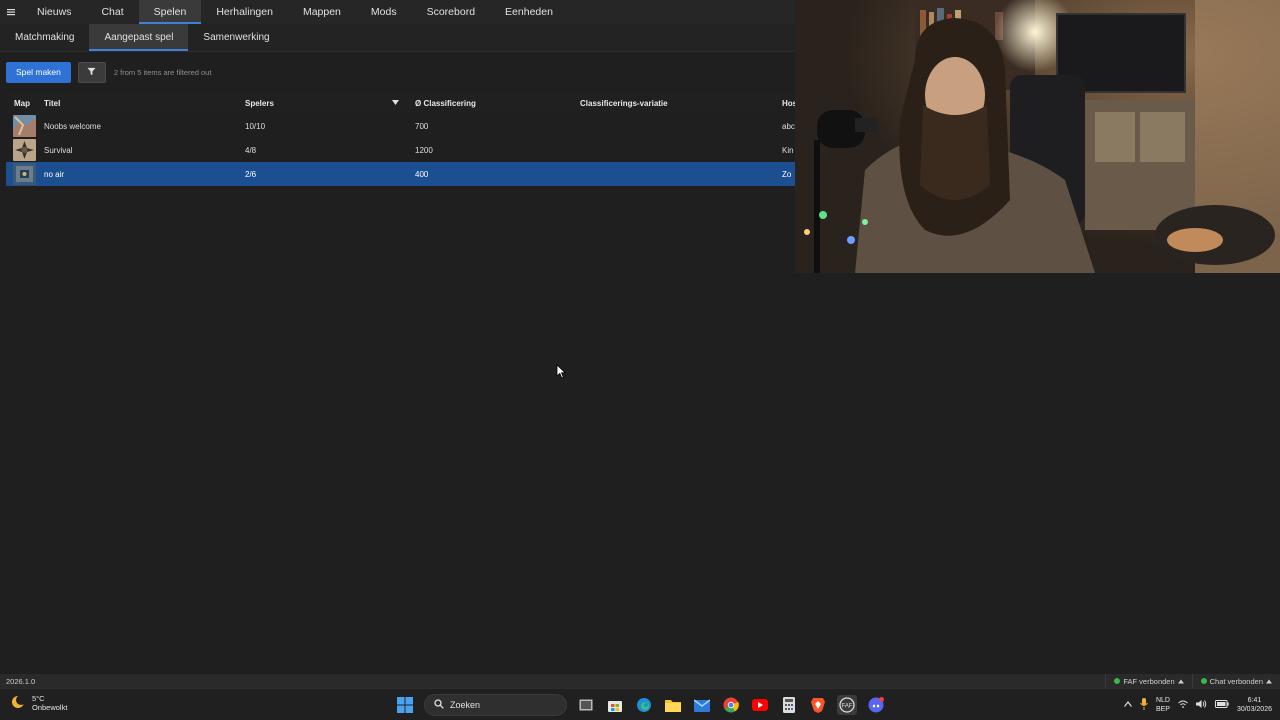  I want to click on weather-widget: 5°C Onbewolkt, so click(38, 703).